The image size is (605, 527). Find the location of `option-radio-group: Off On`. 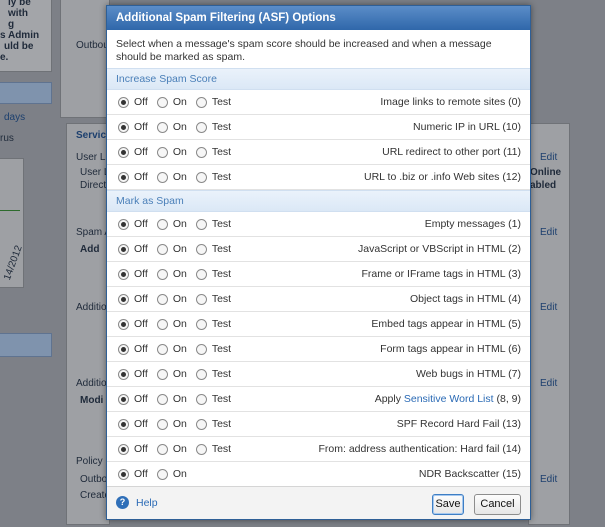

option-radio-group: Off On is located at coordinates (157, 474).